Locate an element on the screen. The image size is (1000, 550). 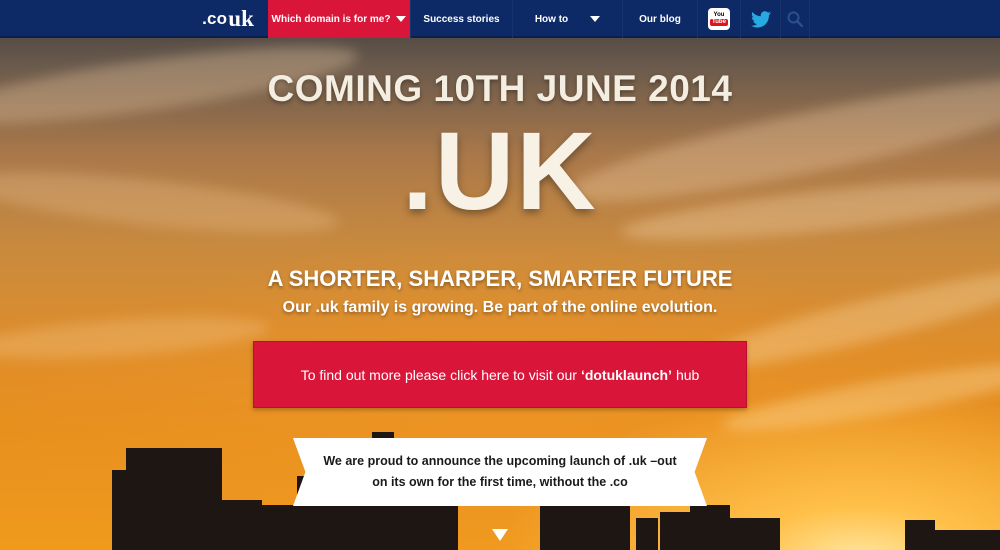
site-logo: .co uk is located at coordinates (228, 19).